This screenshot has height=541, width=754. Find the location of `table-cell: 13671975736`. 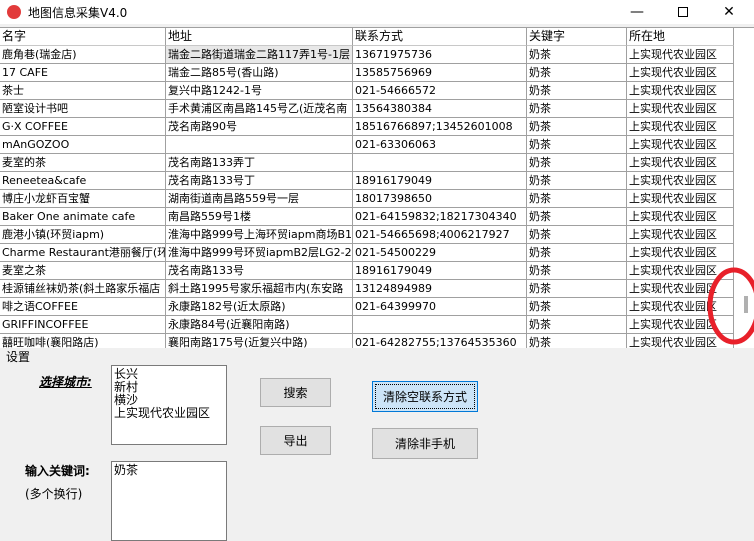

table-cell: 13671975736 is located at coordinates (440, 55).